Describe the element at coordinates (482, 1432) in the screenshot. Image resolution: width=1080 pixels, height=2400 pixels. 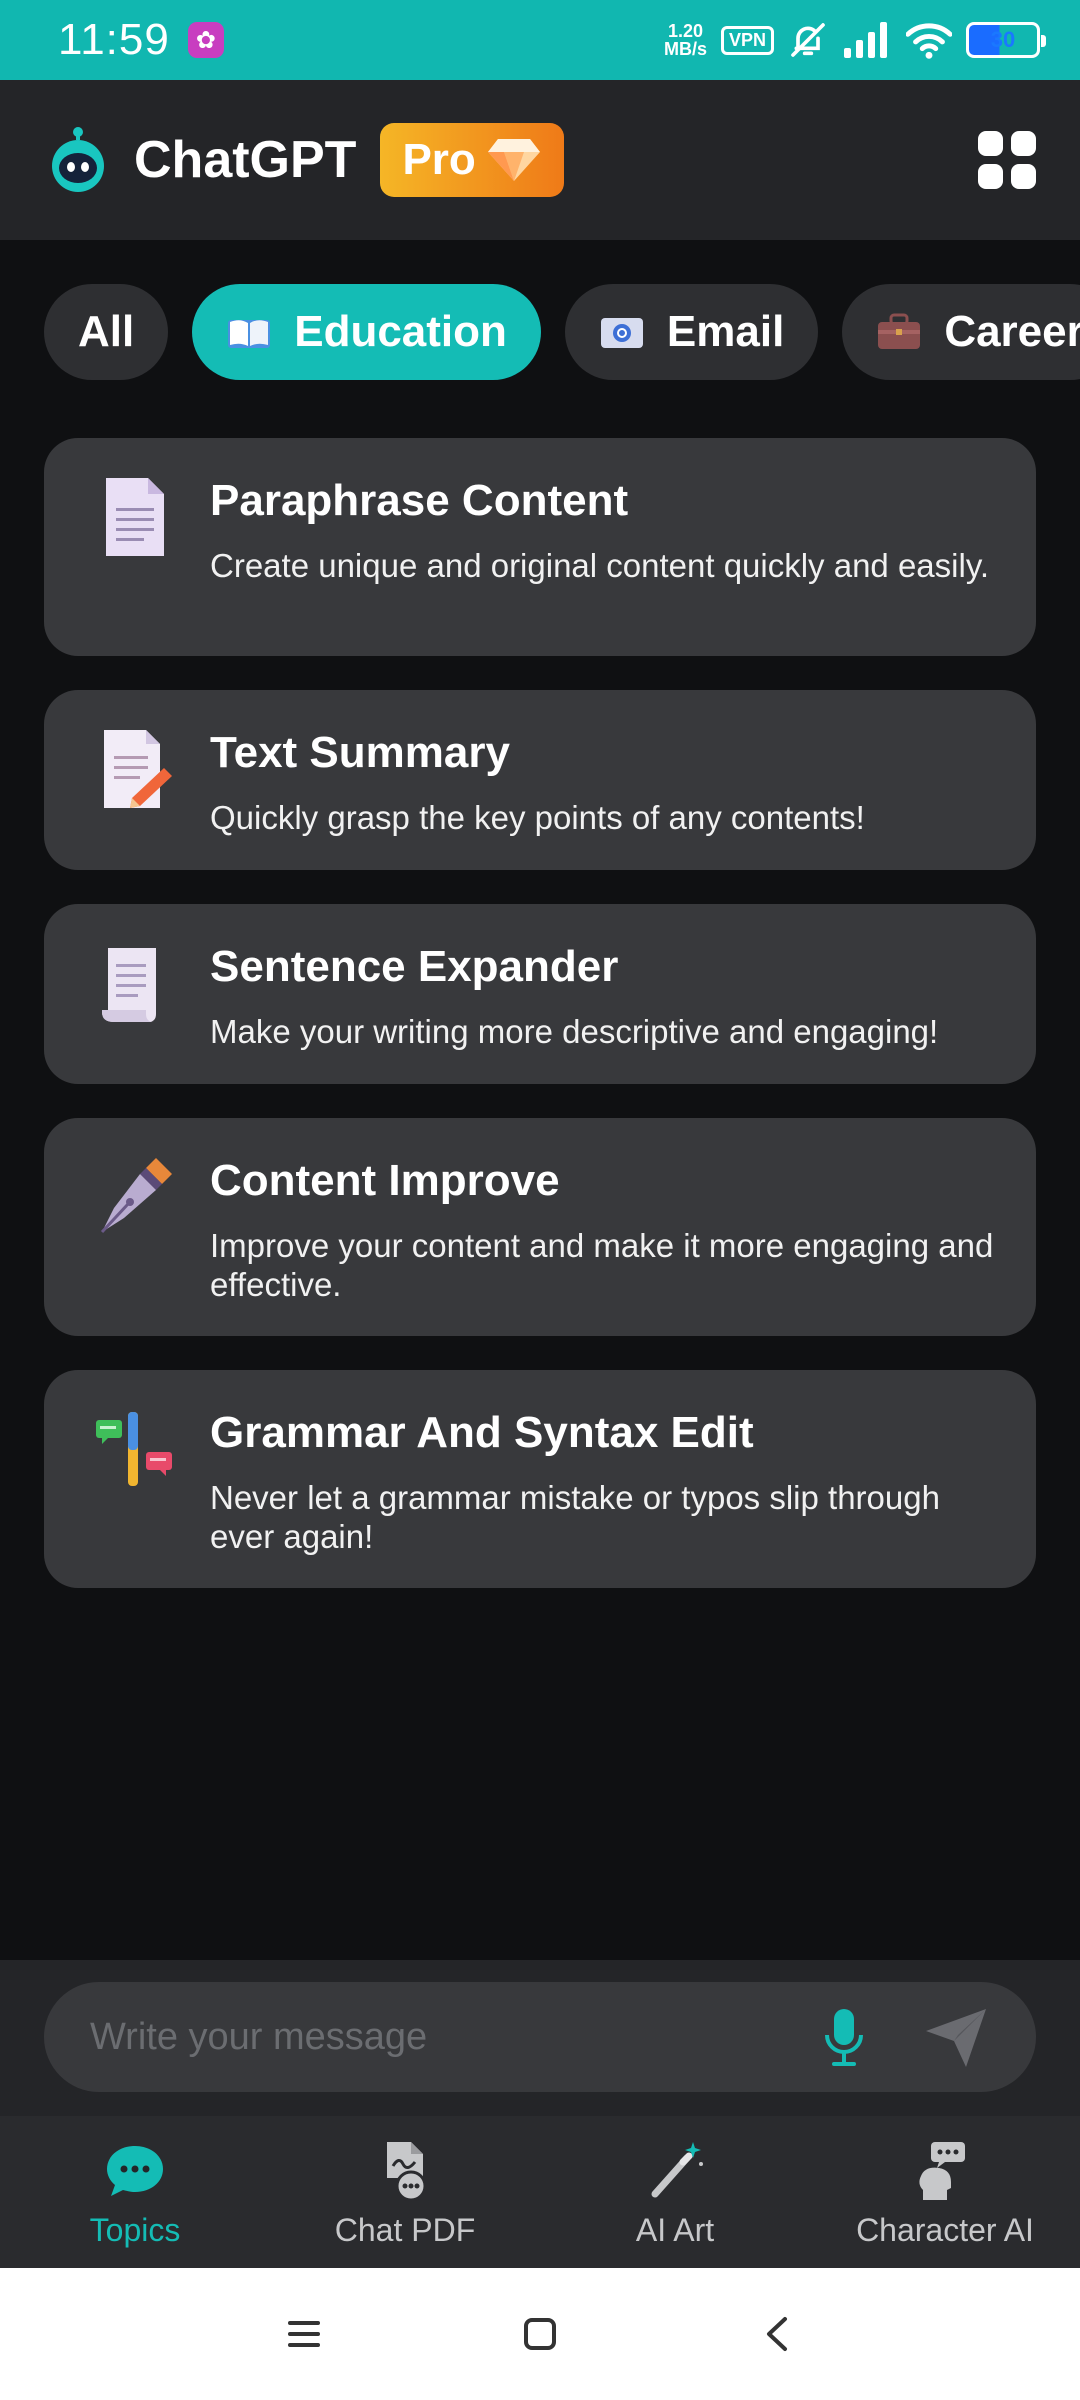
I see `tool-title: Grammar And Syntax Edit` at that location.